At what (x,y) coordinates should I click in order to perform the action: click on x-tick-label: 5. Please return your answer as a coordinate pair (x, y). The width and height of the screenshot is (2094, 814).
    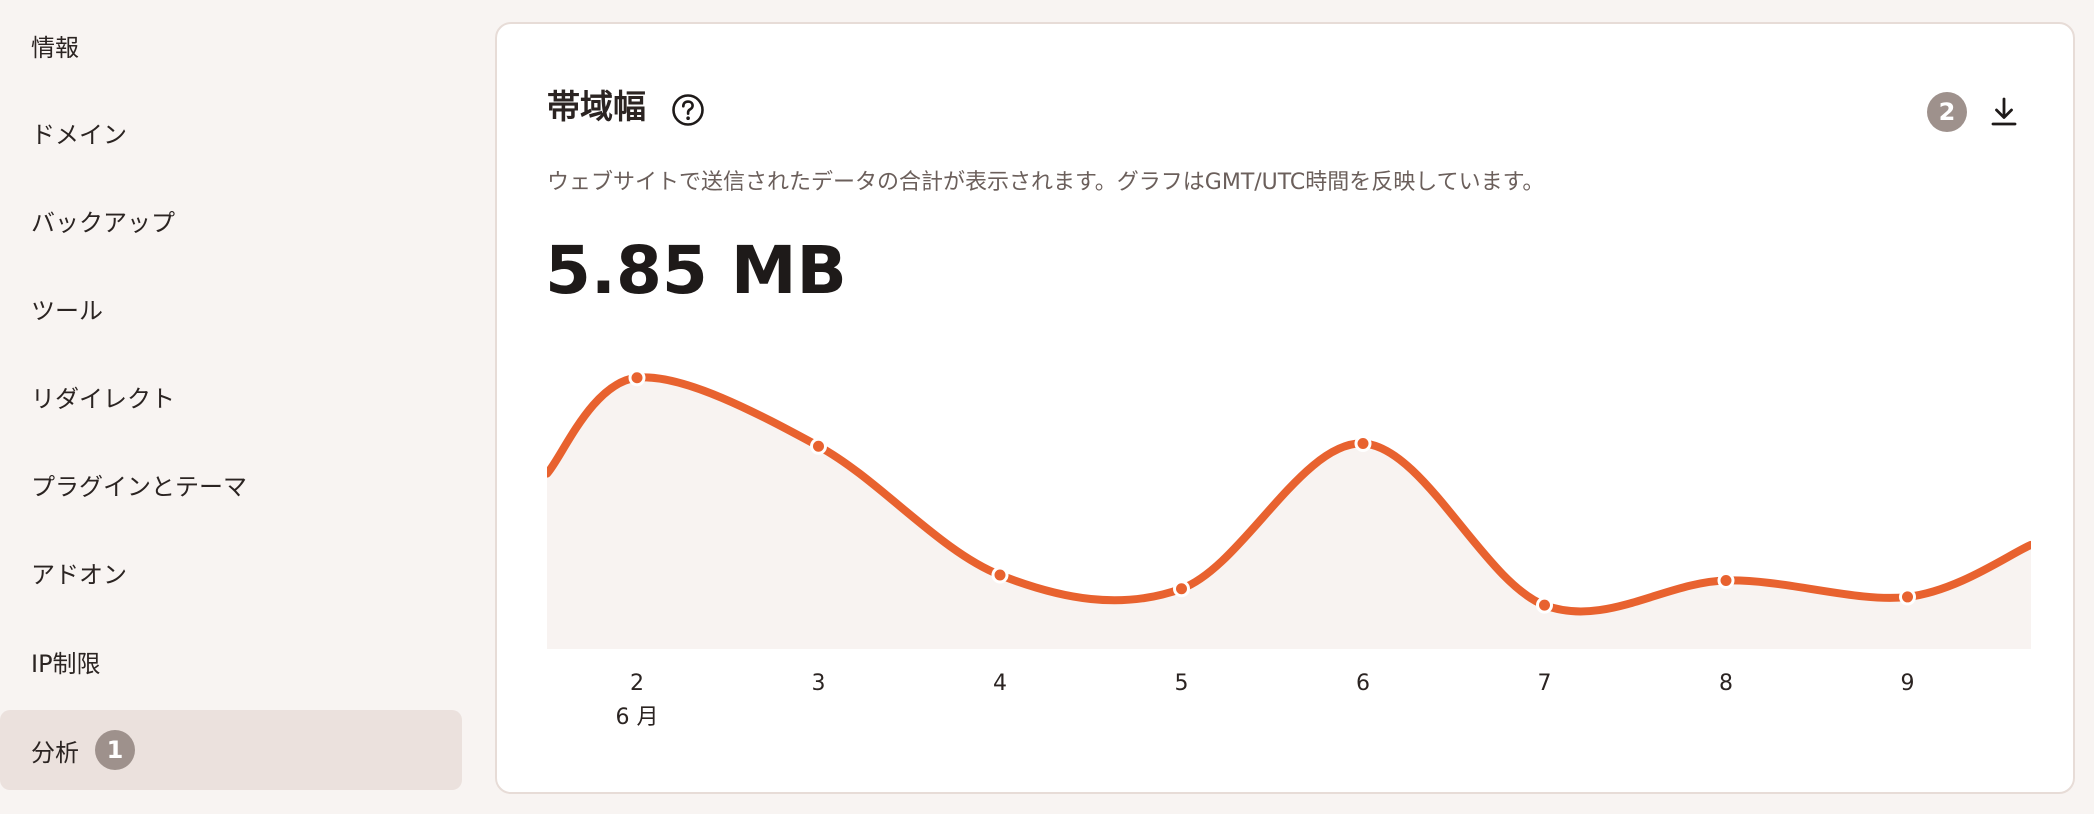
    Looking at the image, I should click on (1182, 683).